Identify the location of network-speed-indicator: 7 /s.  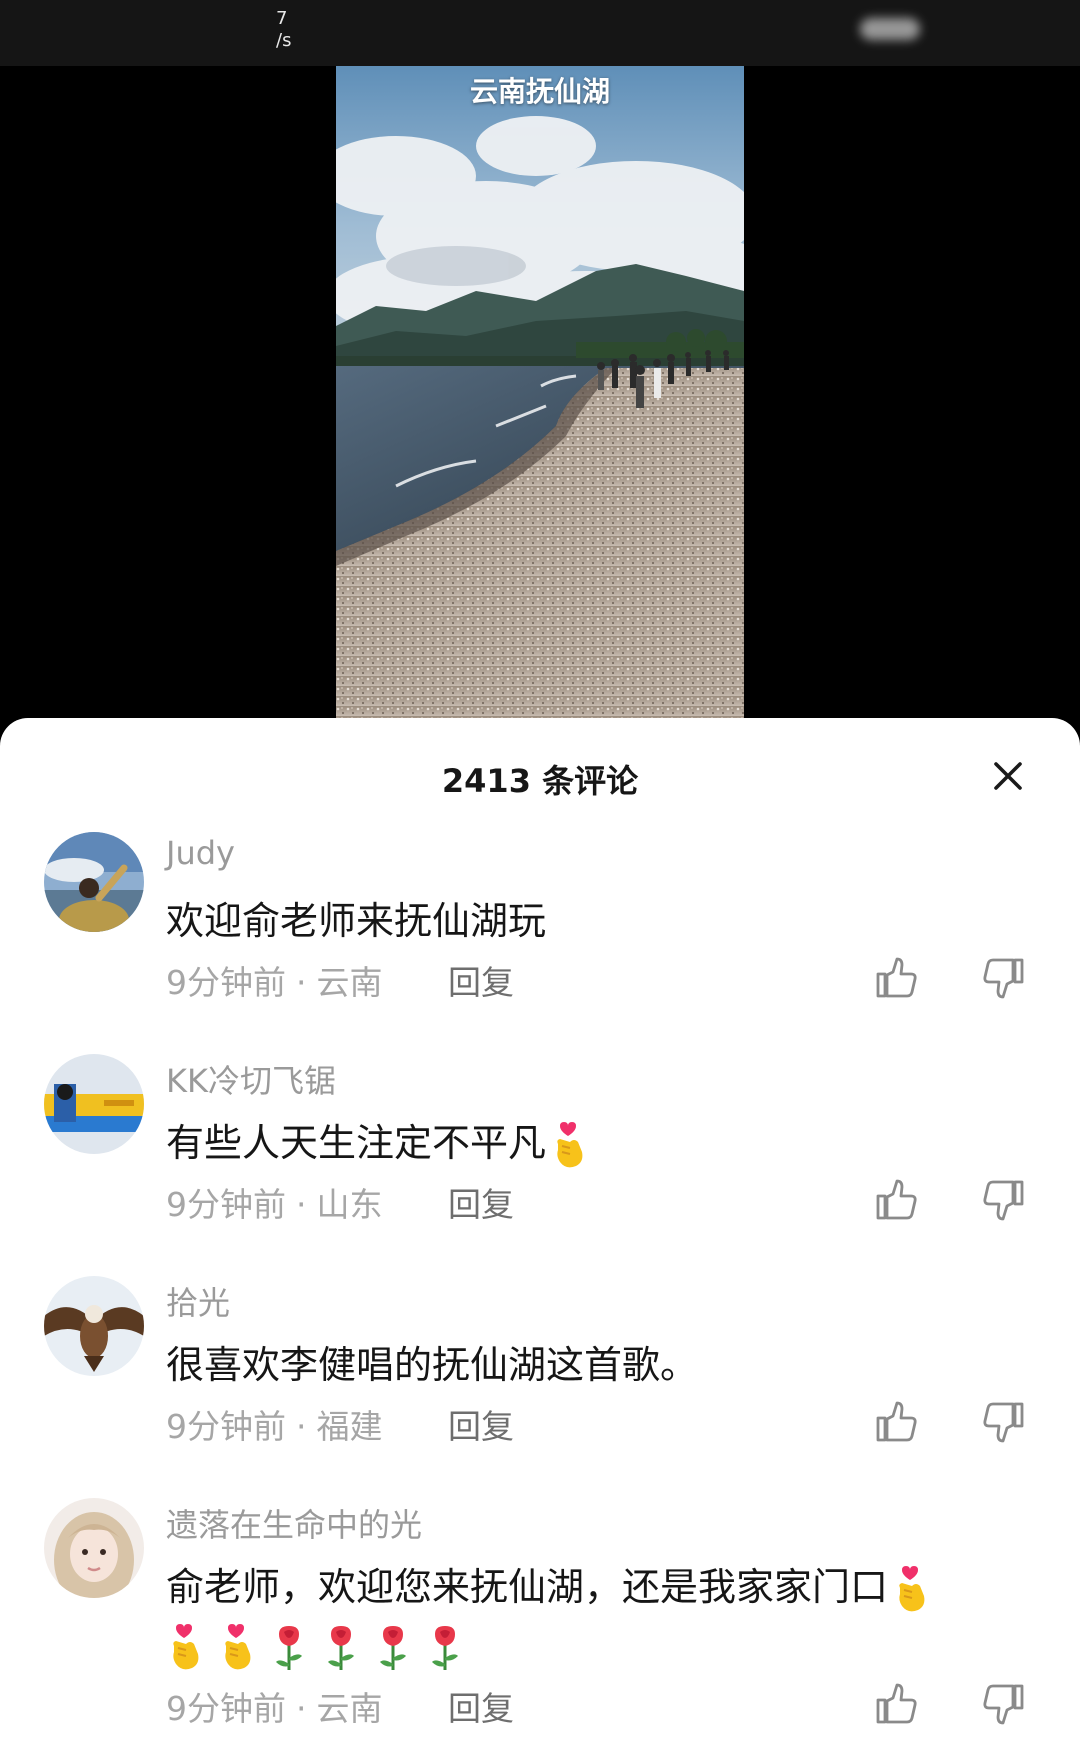
(283, 30).